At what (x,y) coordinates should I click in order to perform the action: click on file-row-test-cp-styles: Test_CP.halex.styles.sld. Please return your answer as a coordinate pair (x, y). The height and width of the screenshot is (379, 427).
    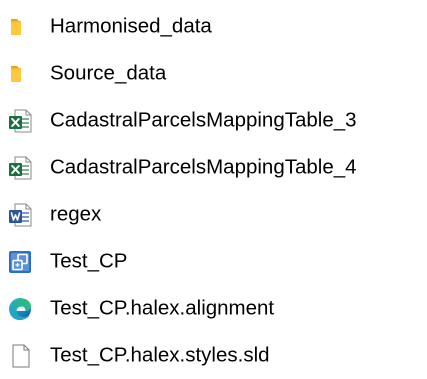
    Looking at the image, I should click on (213, 355).